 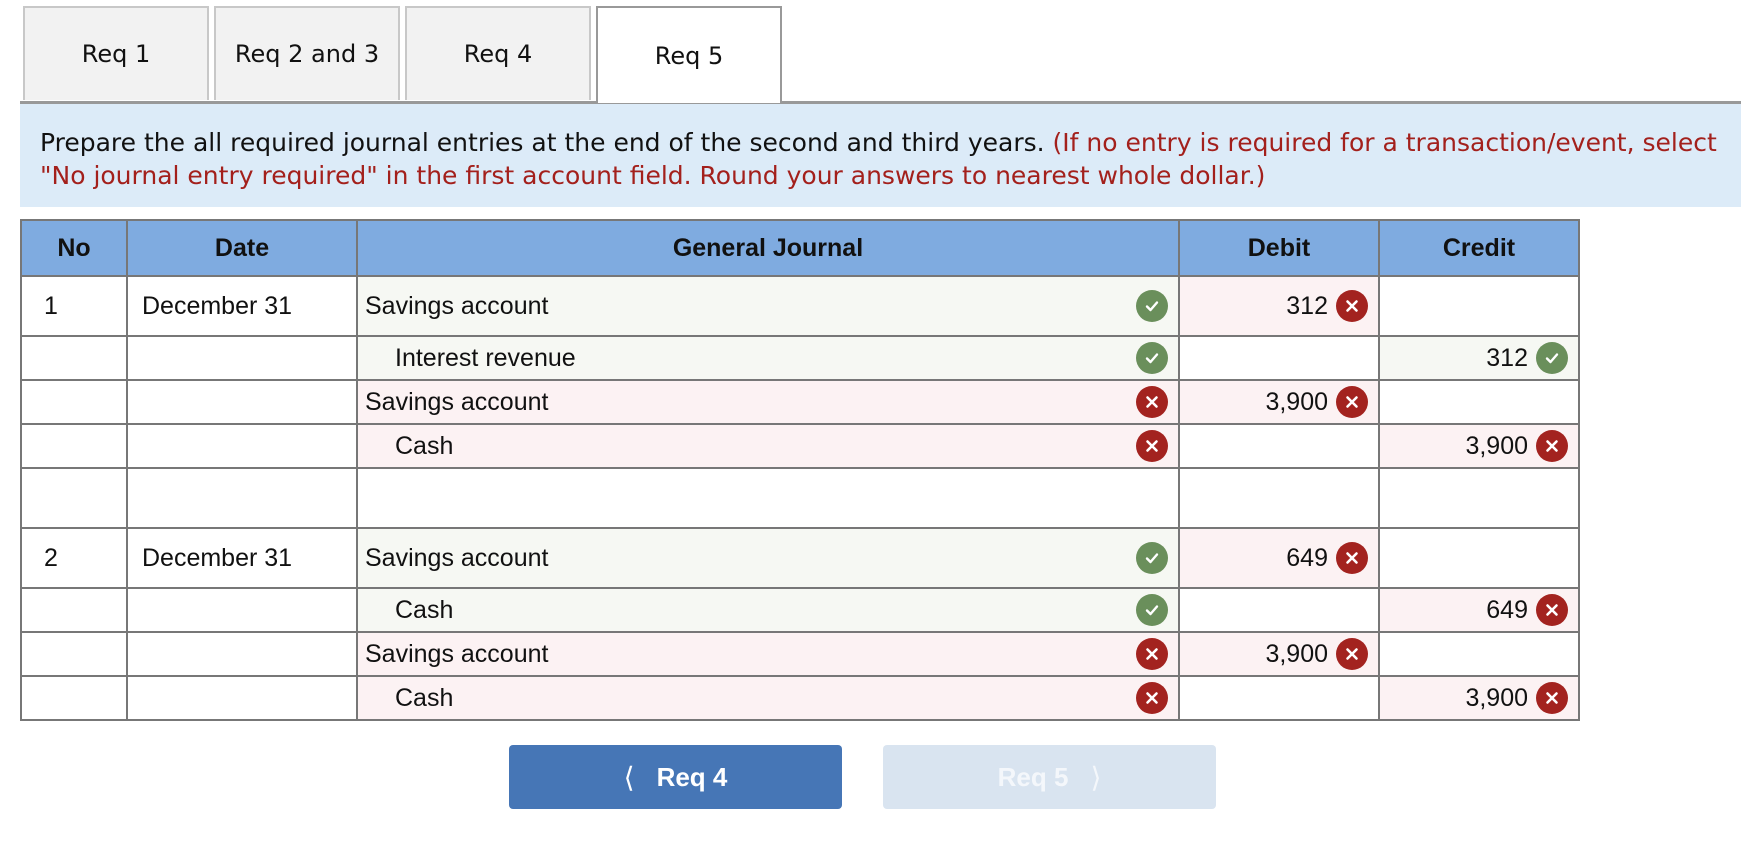 I want to click on next-button-label: Req 5, so click(x=1033, y=776).